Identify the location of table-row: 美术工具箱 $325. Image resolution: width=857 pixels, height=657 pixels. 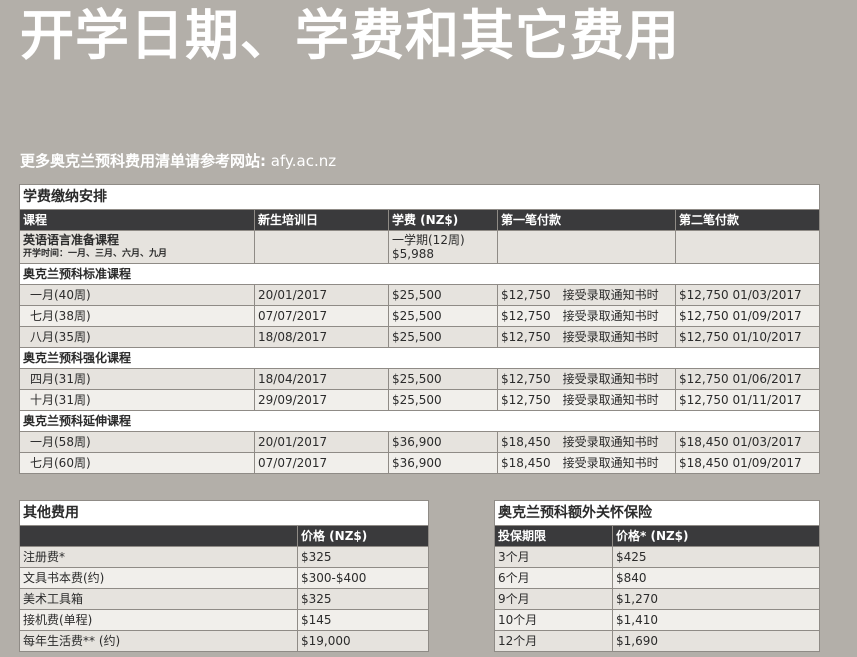
(224, 599).